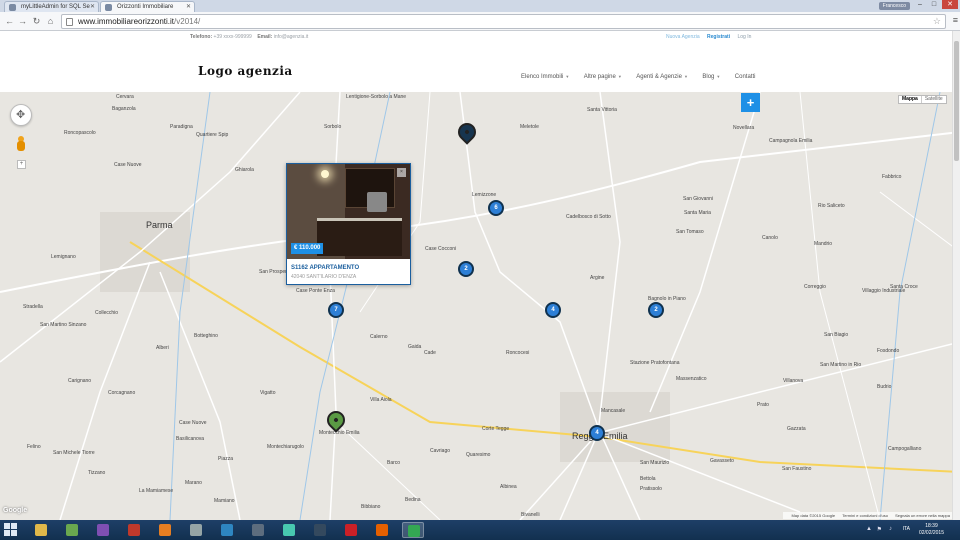 Image resolution: width=960 pixels, height=540 pixels. What do you see at coordinates (931, 530) in the screenshot?
I see `taskbar-clock: 18:39 02/02/2015` at bounding box center [931, 530].